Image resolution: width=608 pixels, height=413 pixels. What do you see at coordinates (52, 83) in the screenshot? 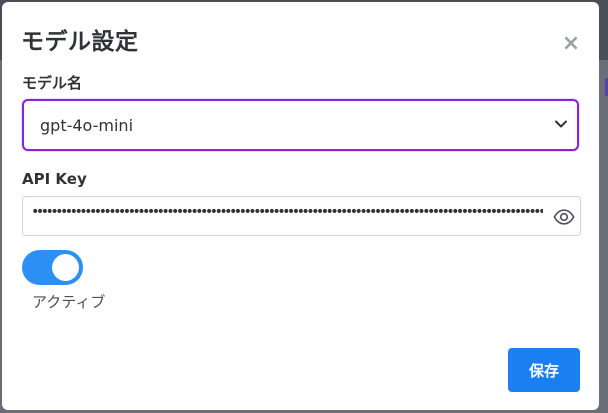
I see `model-name-label: モデル名` at bounding box center [52, 83].